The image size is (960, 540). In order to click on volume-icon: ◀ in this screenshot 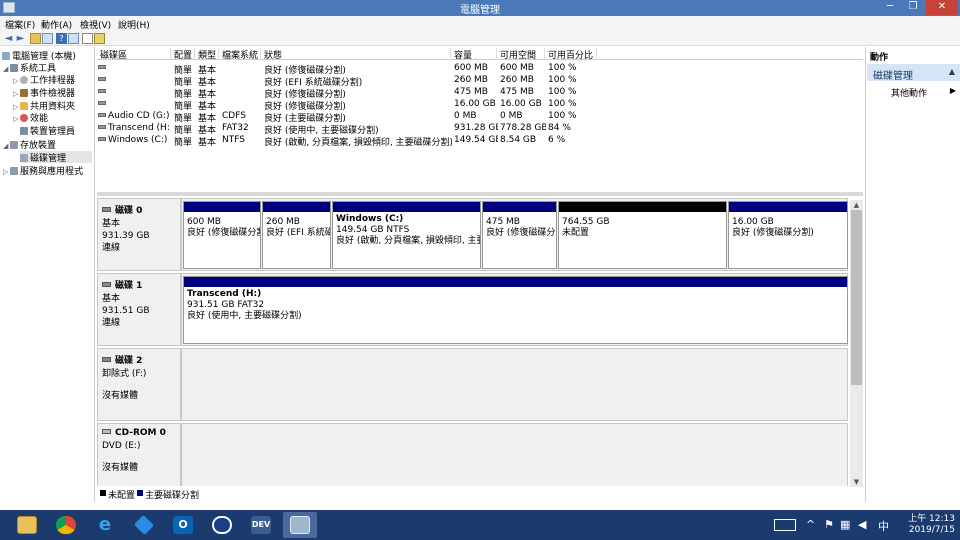, I will do `click(862, 524)`.